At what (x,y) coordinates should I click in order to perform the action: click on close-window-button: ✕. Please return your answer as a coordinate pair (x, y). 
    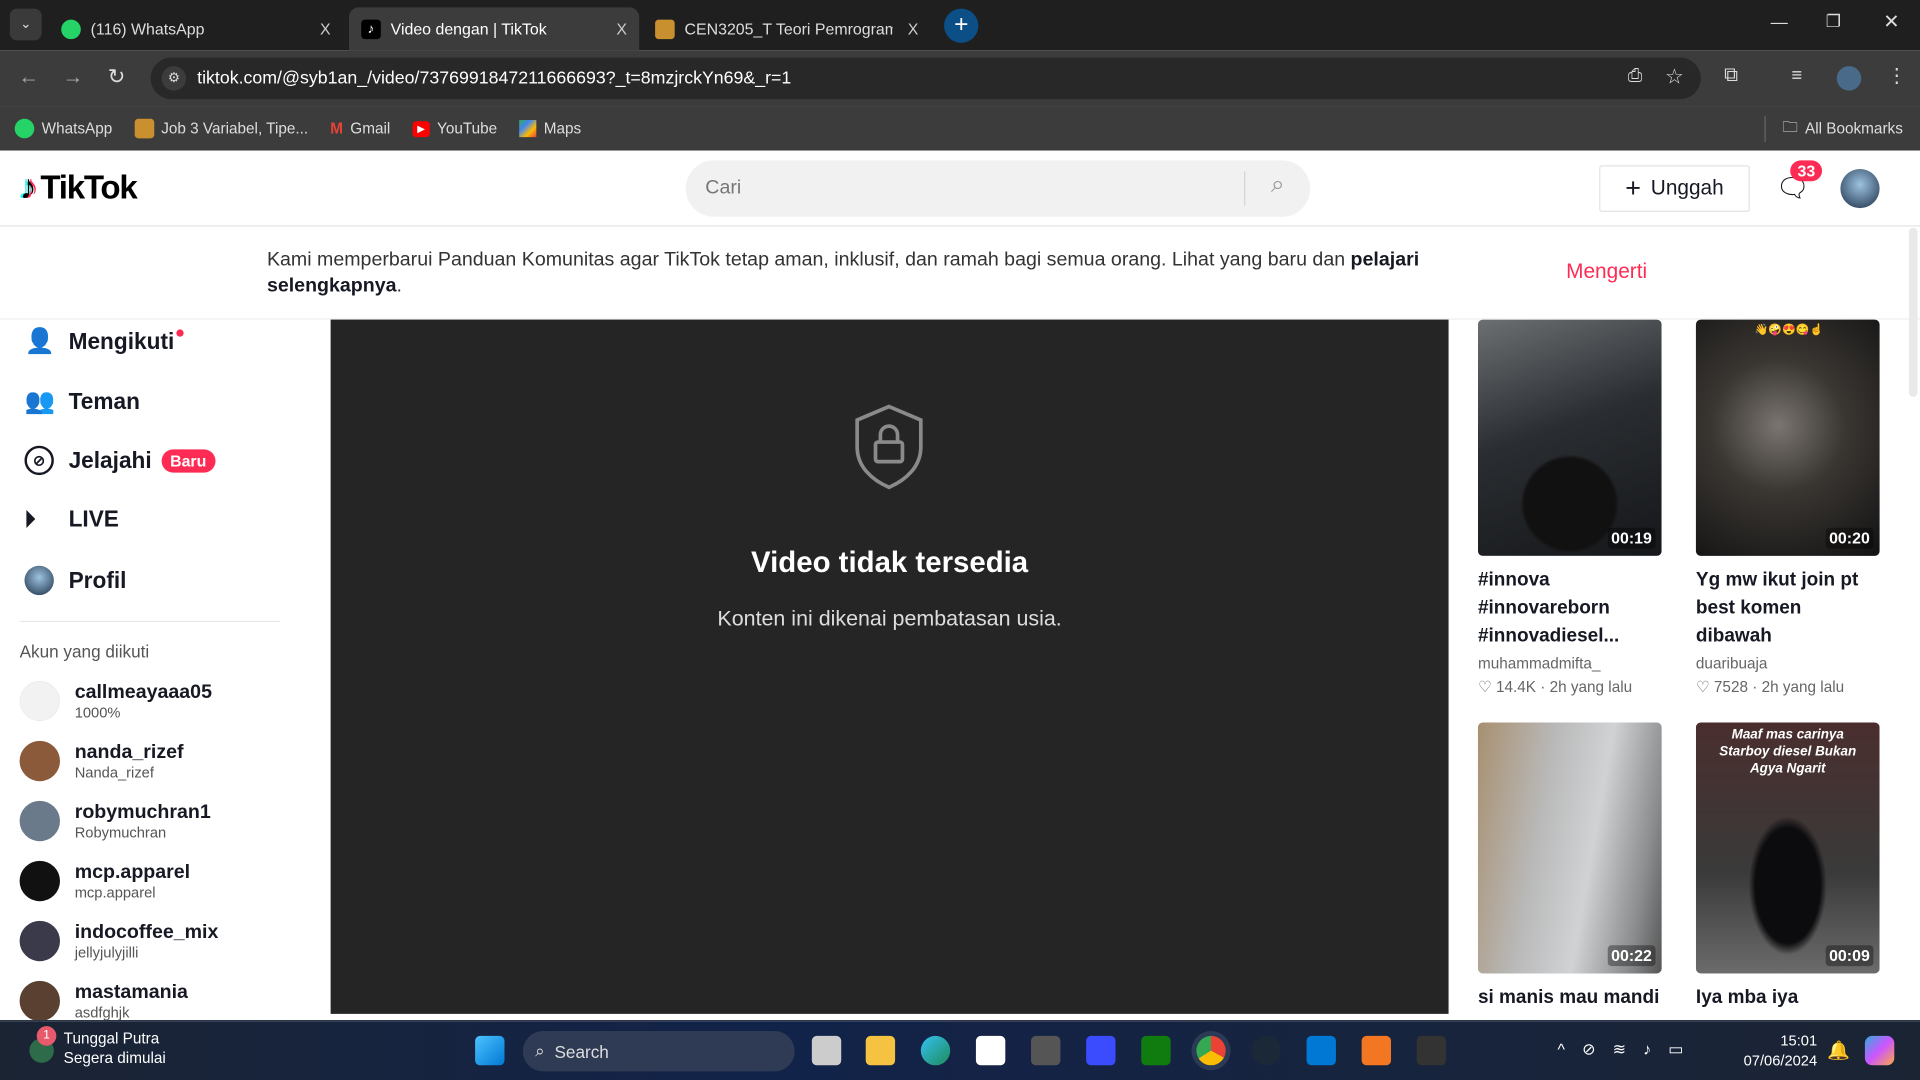
    Looking at the image, I should click on (1891, 22).